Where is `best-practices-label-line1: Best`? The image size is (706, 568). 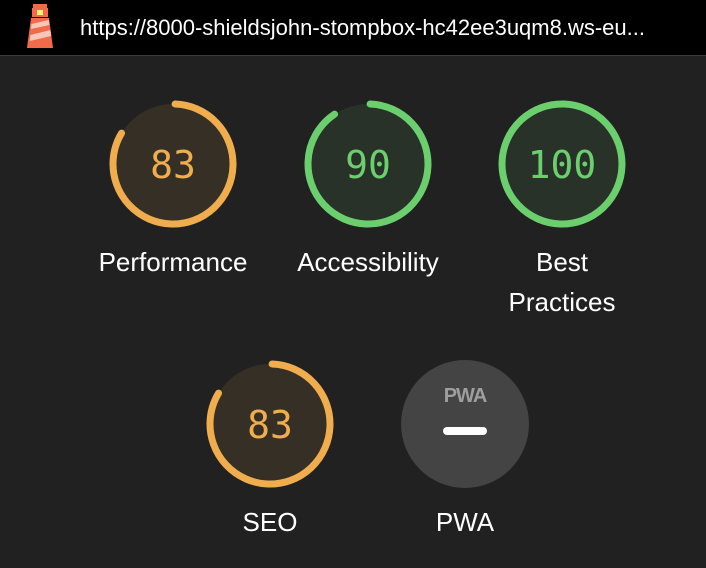
best-practices-label-line1: Best is located at coordinates (562, 262).